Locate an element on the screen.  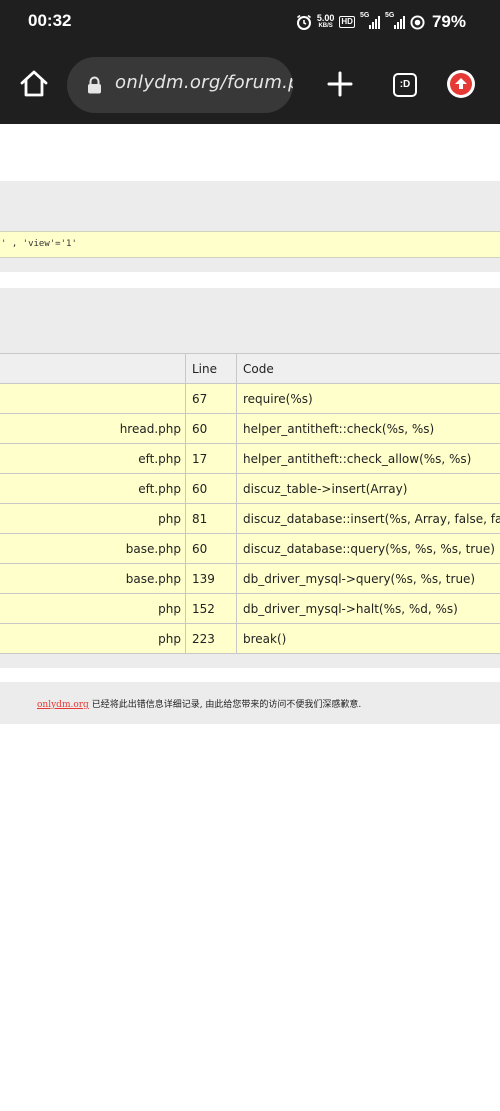
network-speed-unit: KB/S is located at coordinates (325, 26).